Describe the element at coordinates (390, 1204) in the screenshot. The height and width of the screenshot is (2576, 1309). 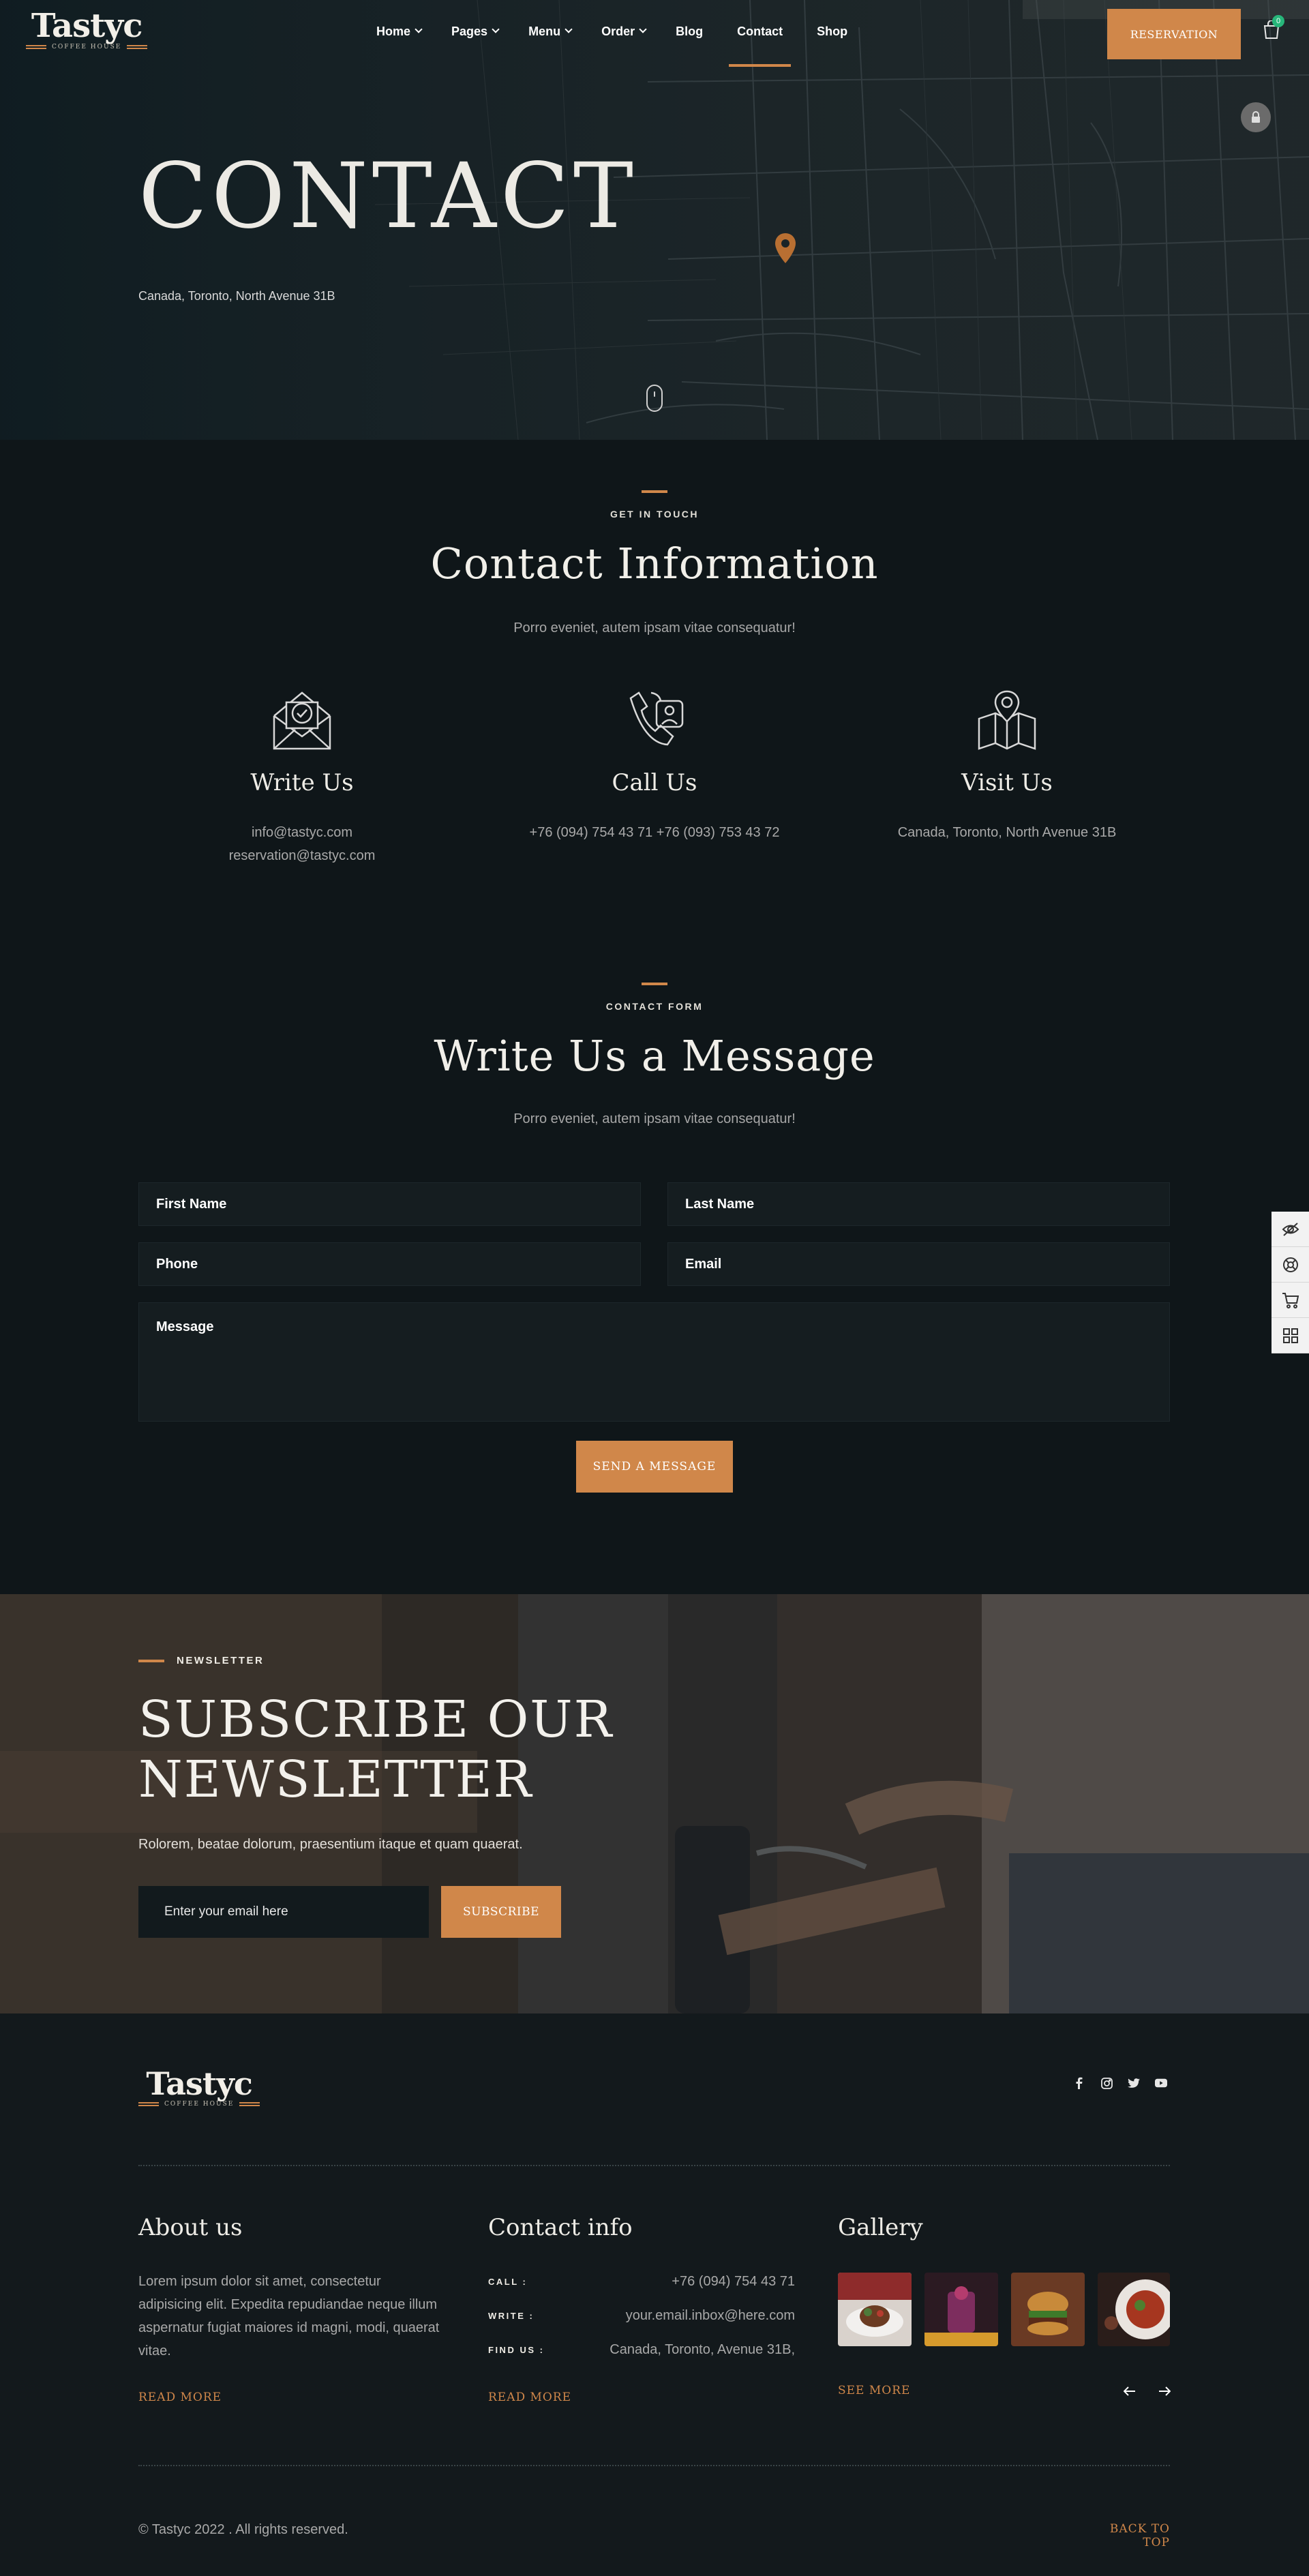
I see `first-name-field: First Name` at that location.